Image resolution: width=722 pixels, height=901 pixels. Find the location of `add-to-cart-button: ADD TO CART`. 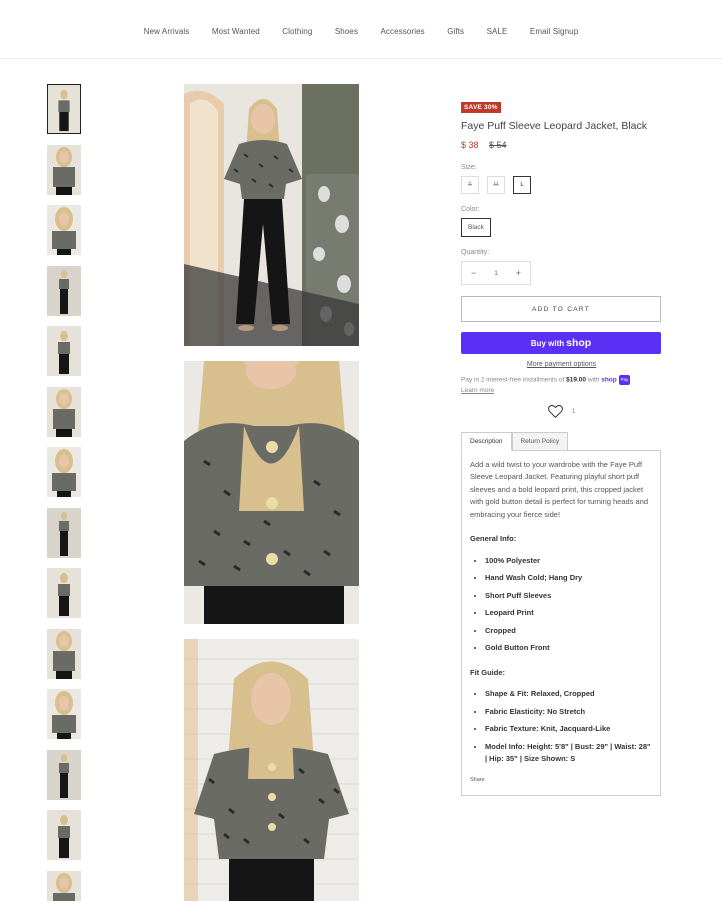

add-to-cart-button: ADD TO CART is located at coordinates (561, 309).